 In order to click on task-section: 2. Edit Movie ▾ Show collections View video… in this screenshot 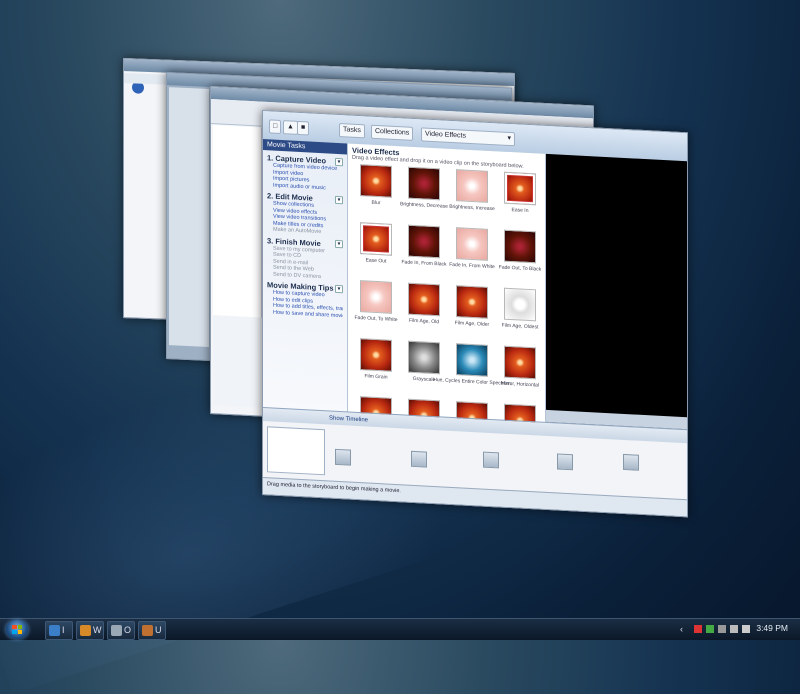, I will do `click(305, 212)`.